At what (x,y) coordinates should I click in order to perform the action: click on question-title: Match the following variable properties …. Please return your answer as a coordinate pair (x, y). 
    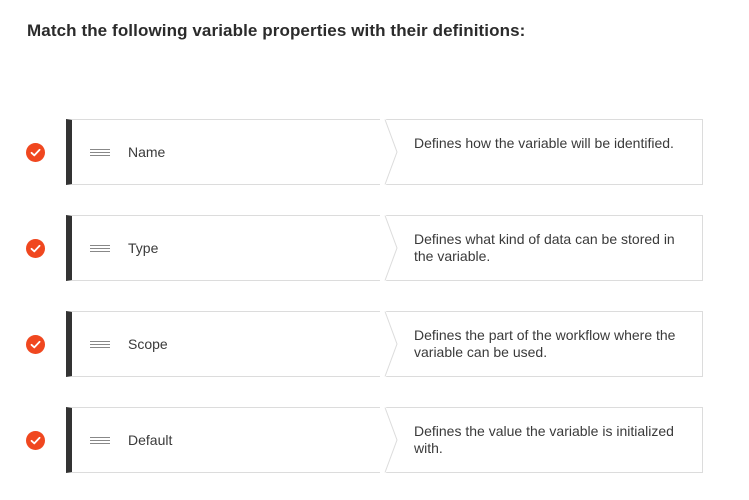
    Looking at the image, I should click on (276, 30).